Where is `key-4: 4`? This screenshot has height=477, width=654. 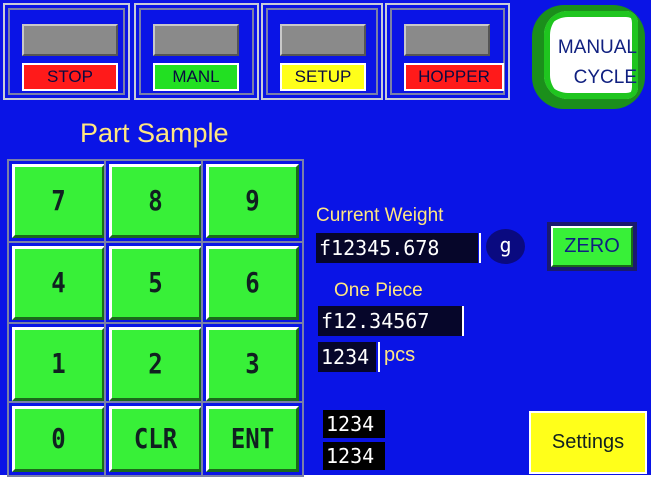
key-4: 4 is located at coordinates (58, 283).